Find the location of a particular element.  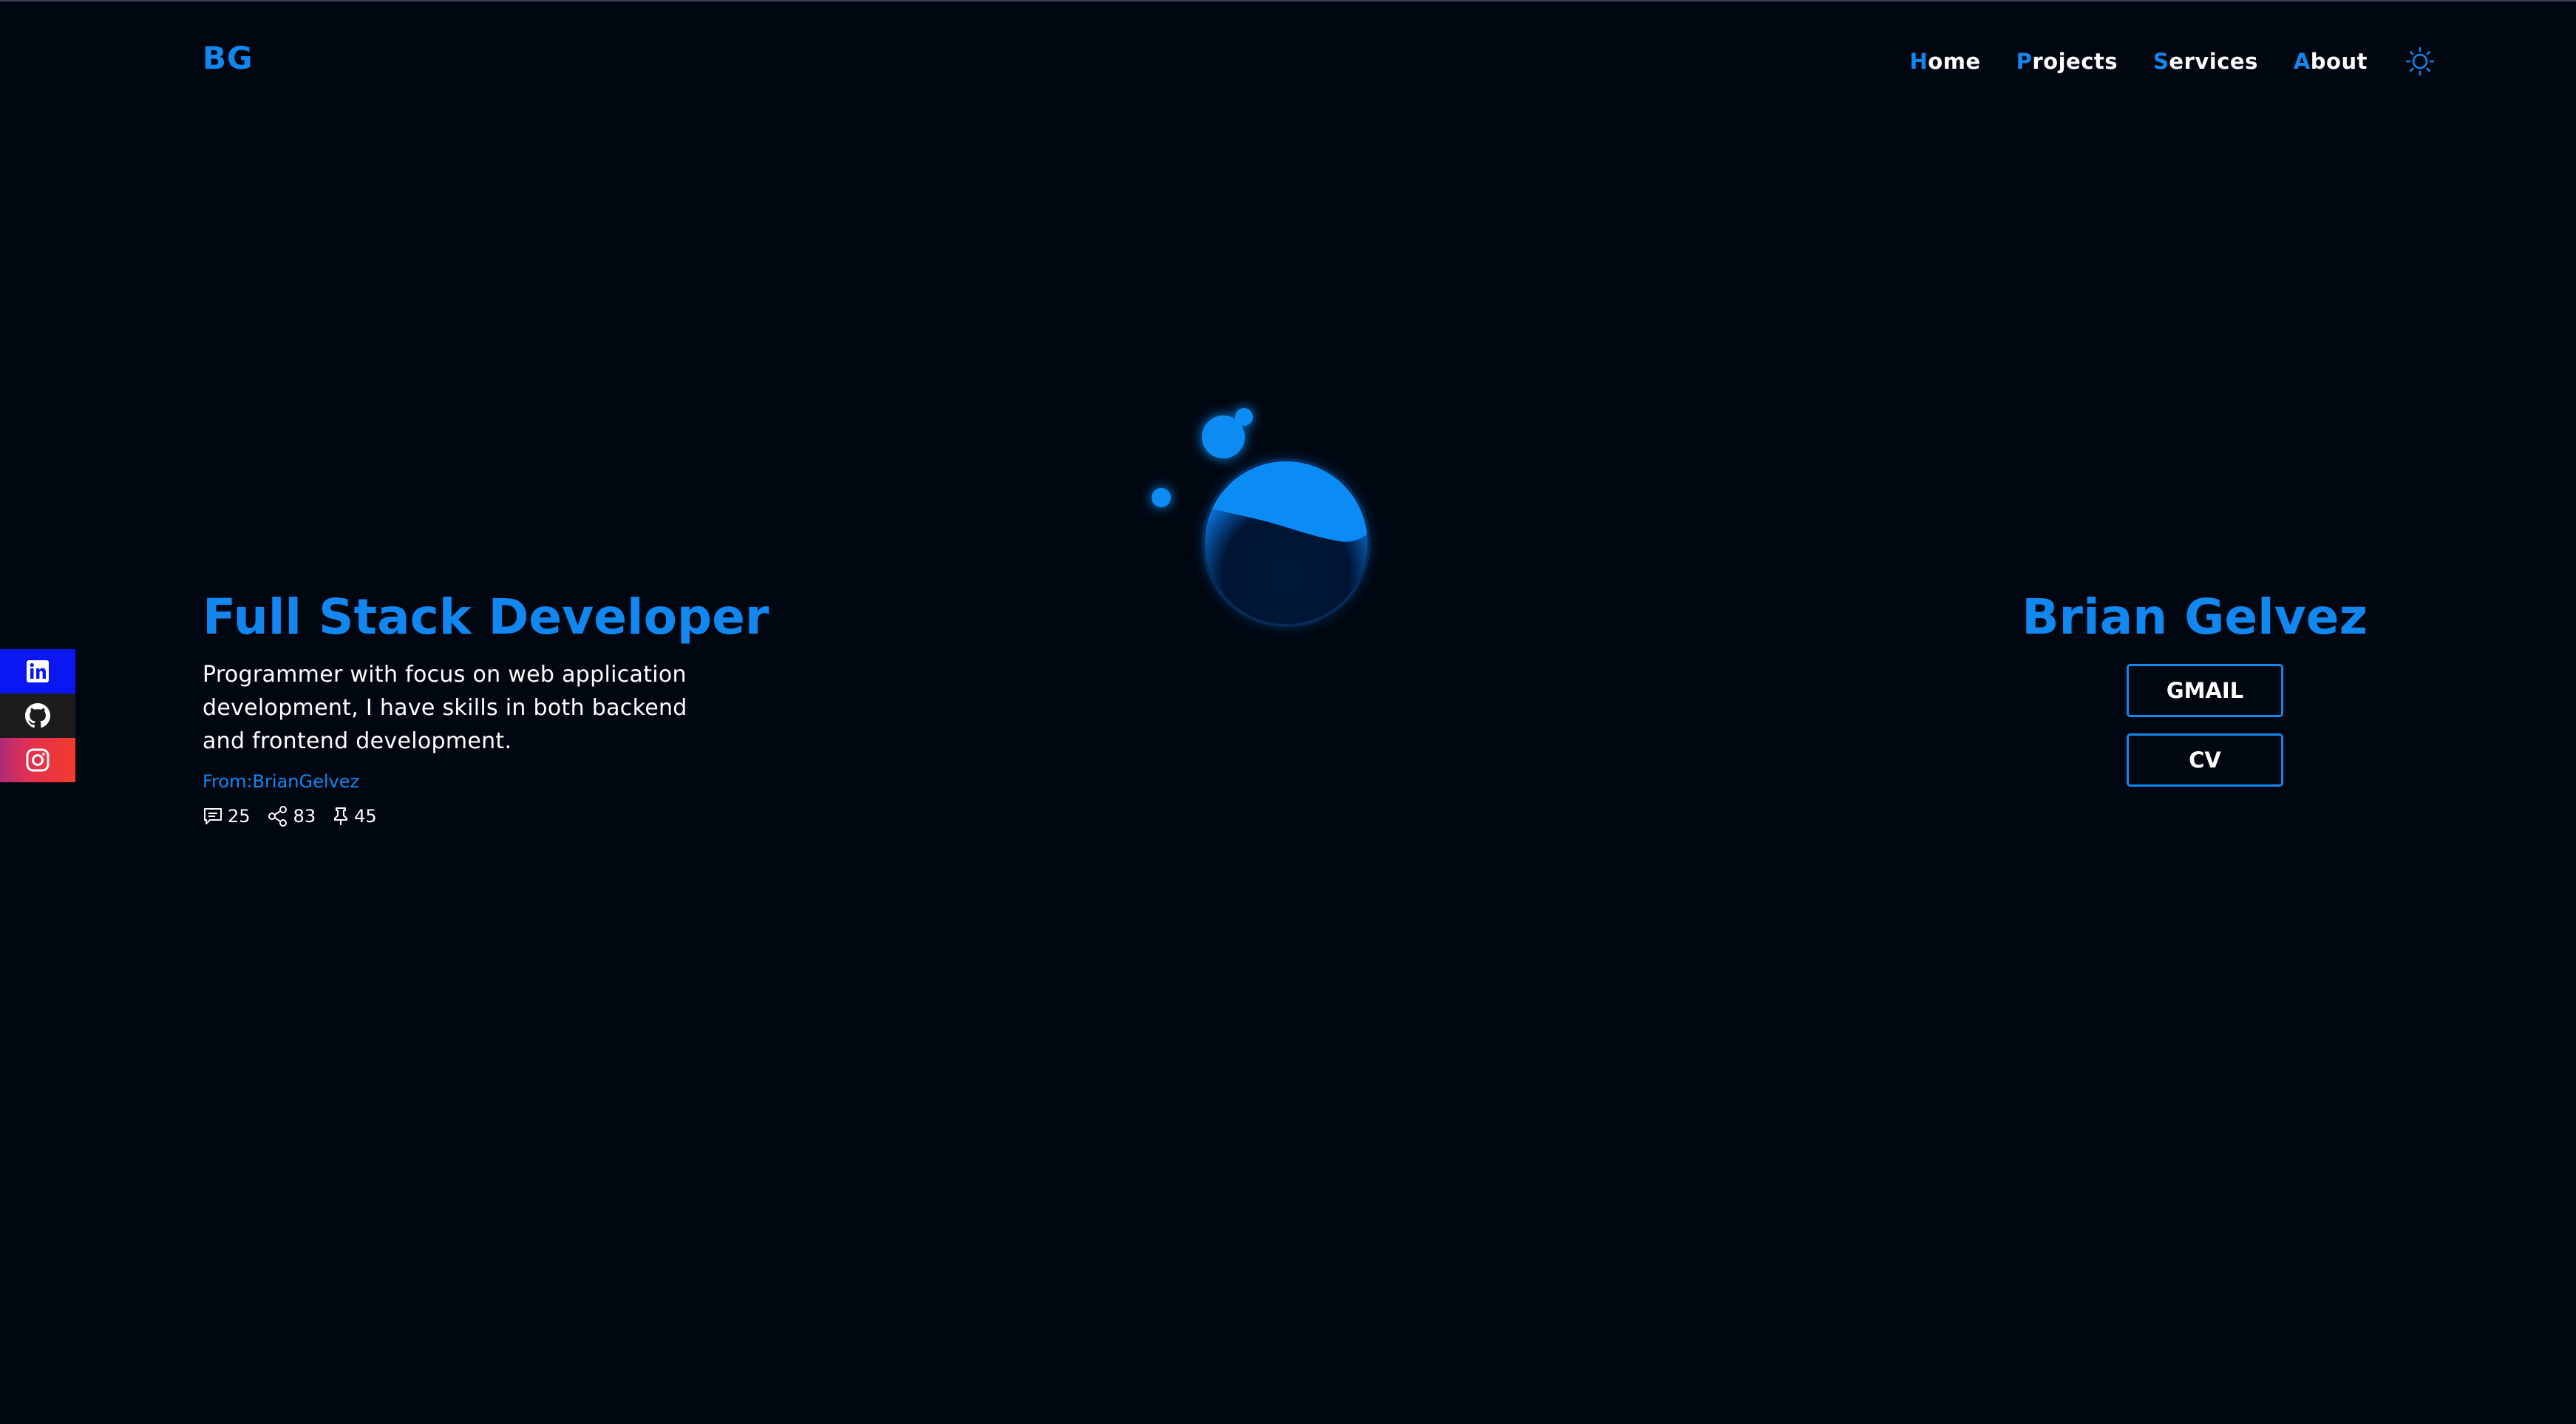

share-icon is located at coordinates (277, 816).